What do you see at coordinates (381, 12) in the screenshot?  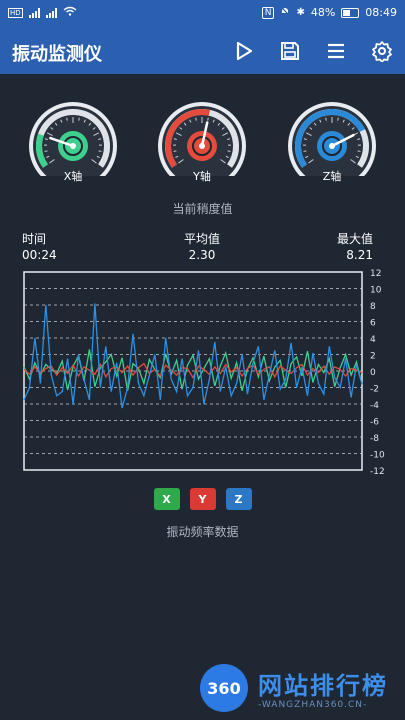 I see `clock-text: 08:49` at bounding box center [381, 12].